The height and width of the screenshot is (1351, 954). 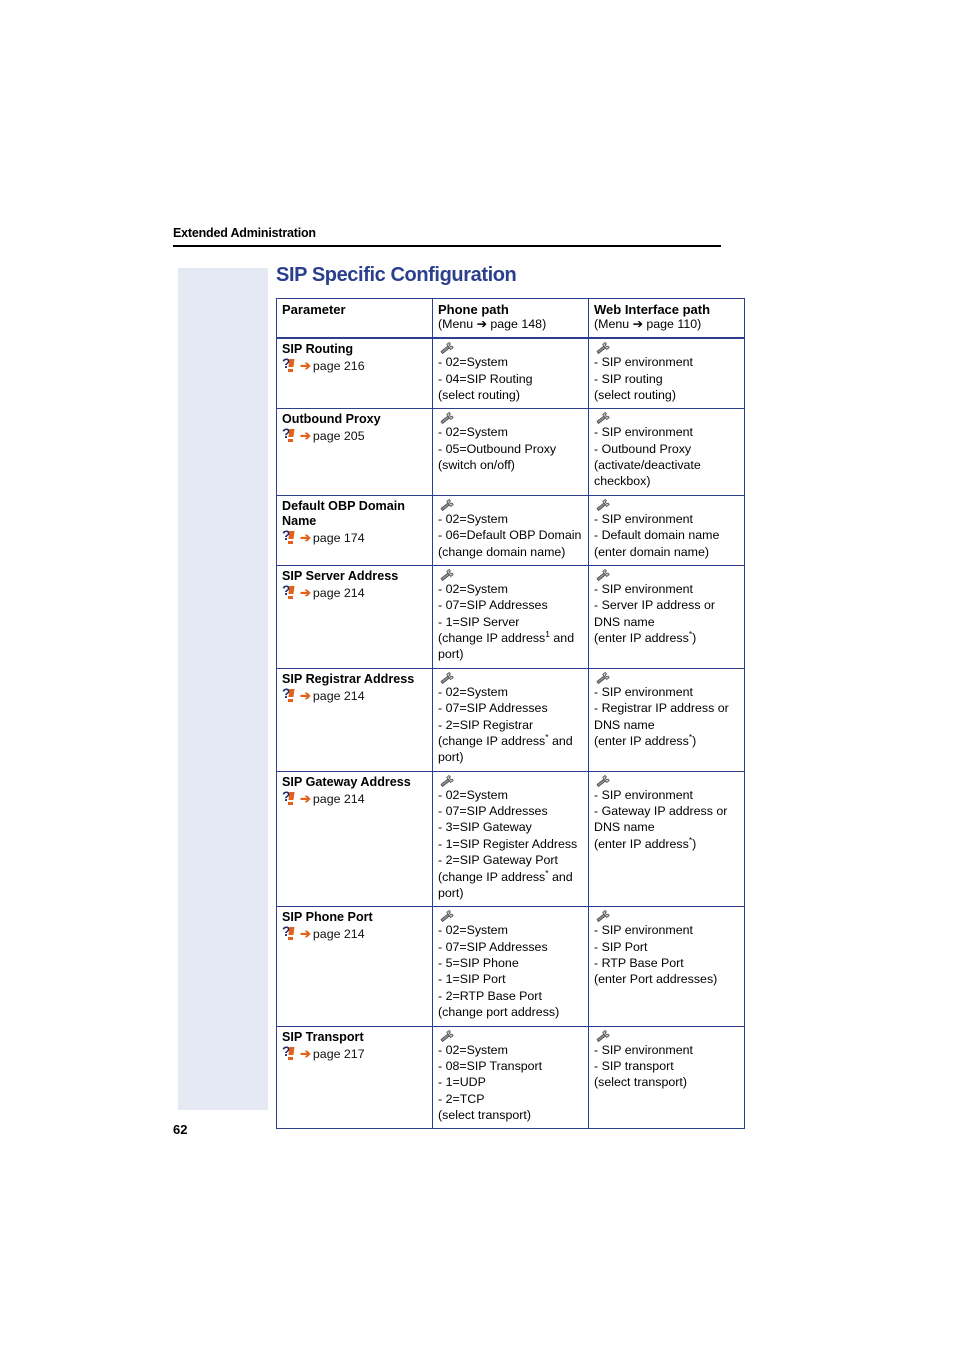 I want to click on path-step: - RTP Base Port, so click(x=639, y=963).